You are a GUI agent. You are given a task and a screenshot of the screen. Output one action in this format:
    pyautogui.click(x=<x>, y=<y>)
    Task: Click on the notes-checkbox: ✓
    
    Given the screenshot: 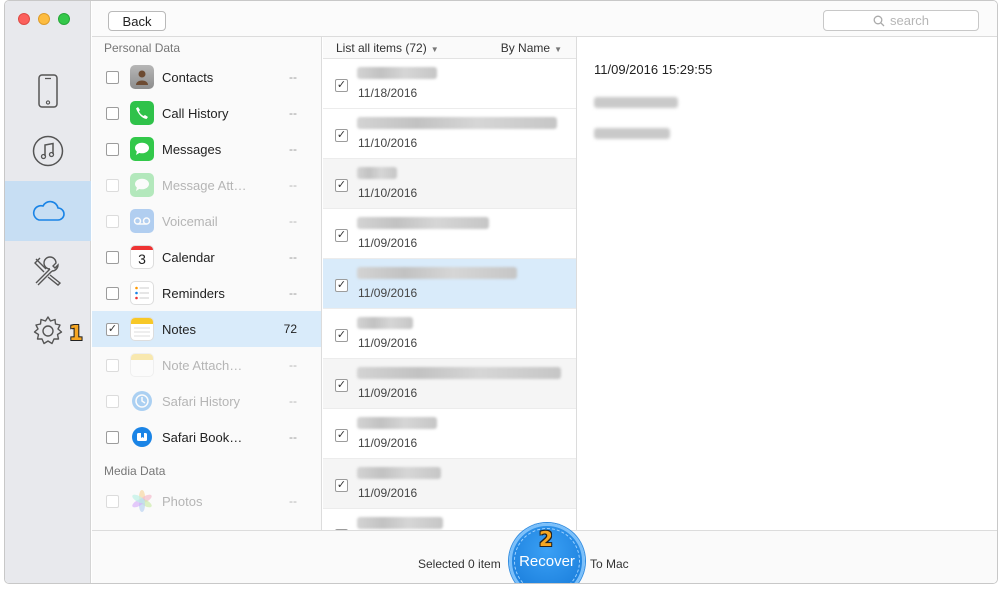 What is the action you would take?
    pyautogui.click(x=112, y=329)
    